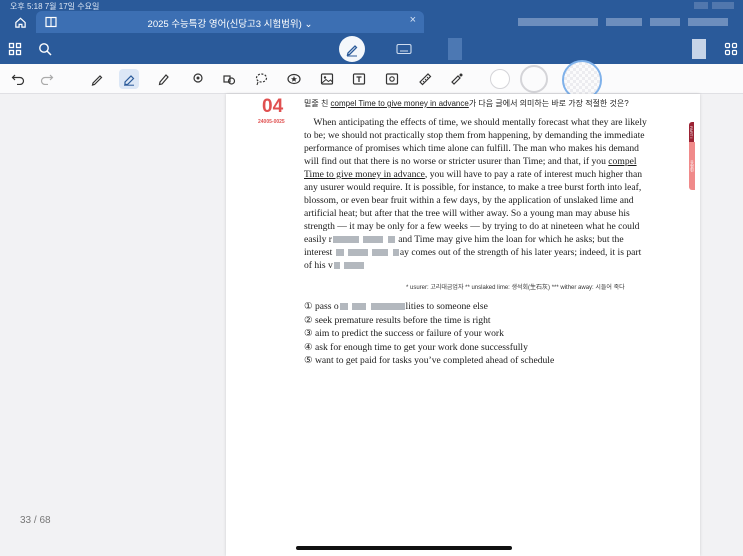 The width and height of the screenshot is (743, 556). Describe the element at coordinates (429, 307) in the screenshot. I see `choice-1: ① pass o lities to someone else` at that location.